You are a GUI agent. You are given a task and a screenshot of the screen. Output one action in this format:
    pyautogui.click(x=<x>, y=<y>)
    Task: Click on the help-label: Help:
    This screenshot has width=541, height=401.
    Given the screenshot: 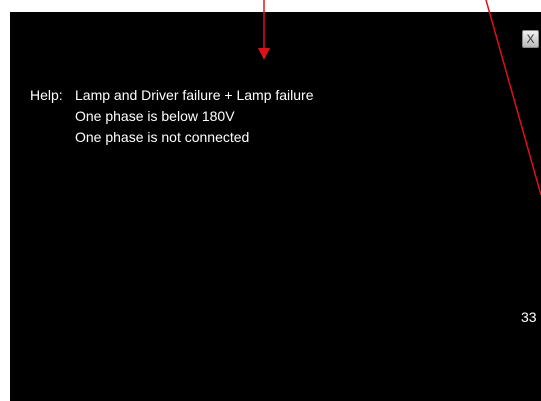 What is the action you would take?
    pyautogui.click(x=46, y=95)
    